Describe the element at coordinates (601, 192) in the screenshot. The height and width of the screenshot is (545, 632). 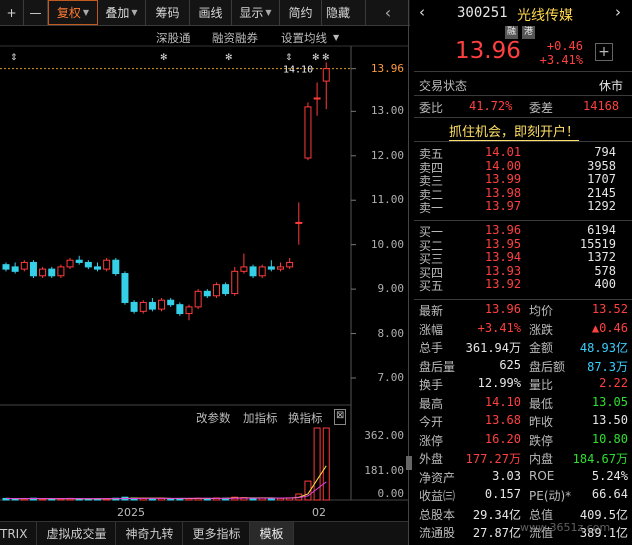
I see `ask-volume: 2145` at that location.